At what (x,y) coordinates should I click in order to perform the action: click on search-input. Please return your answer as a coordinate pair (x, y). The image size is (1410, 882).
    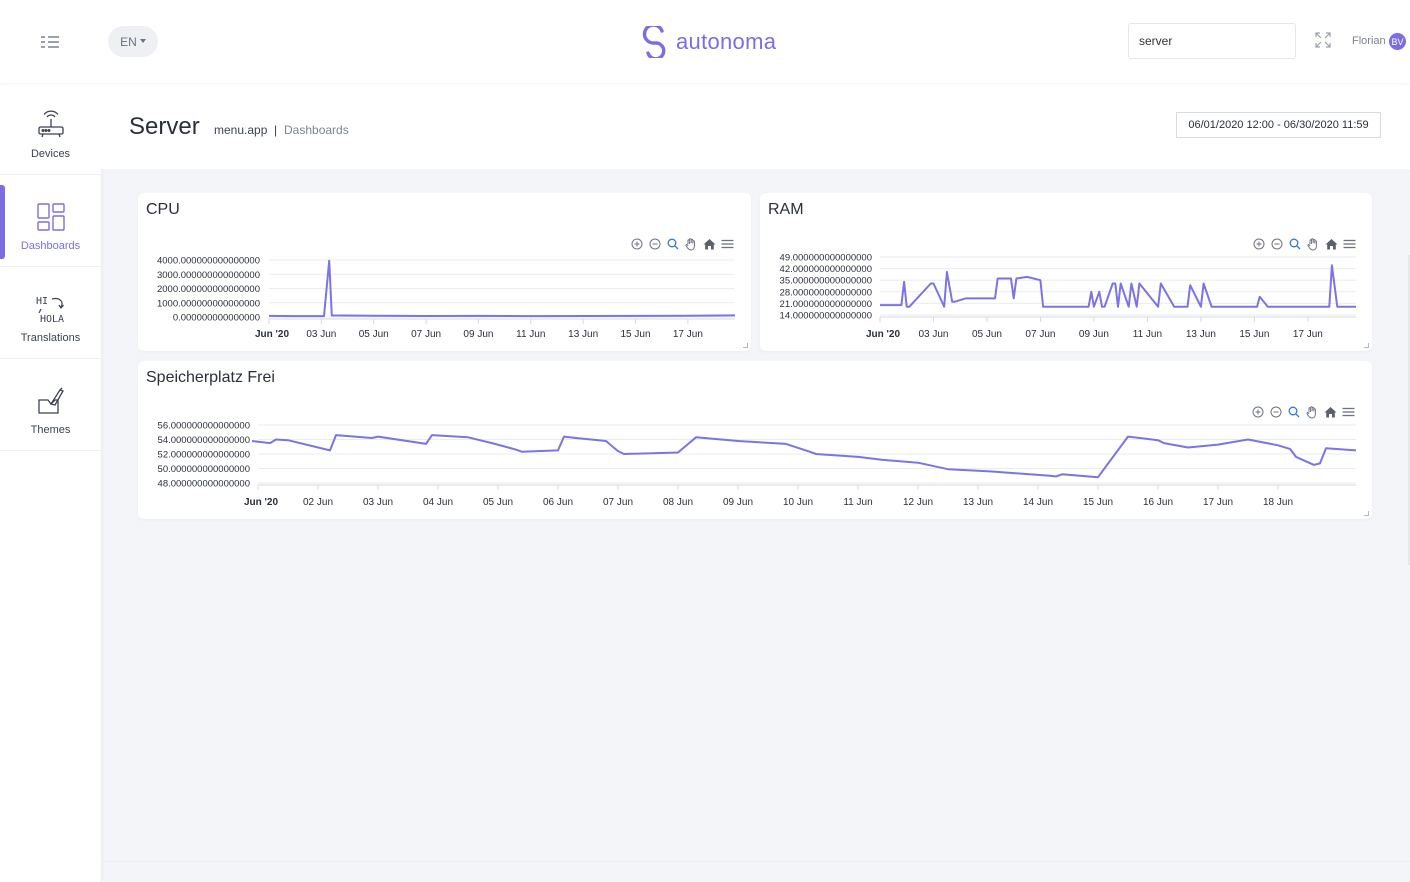
    Looking at the image, I should click on (1212, 41).